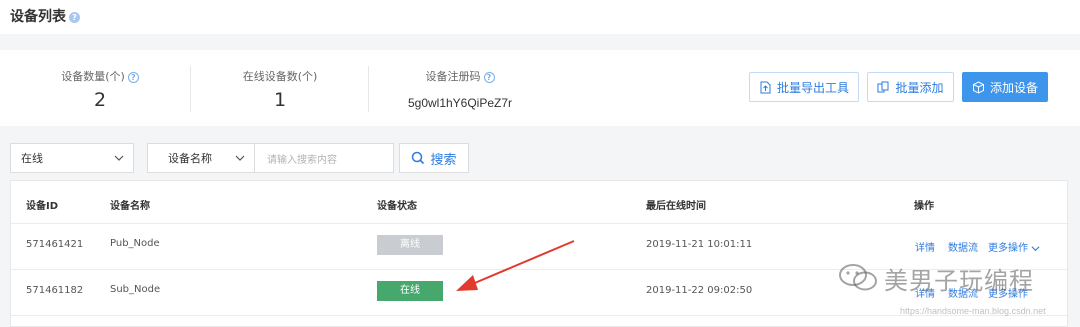  What do you see at coordinates (973, 311) in the screenshot?
I see `watermark-url: https://handsome-man.blog.csdn.net` at bounding box center [973, 311].